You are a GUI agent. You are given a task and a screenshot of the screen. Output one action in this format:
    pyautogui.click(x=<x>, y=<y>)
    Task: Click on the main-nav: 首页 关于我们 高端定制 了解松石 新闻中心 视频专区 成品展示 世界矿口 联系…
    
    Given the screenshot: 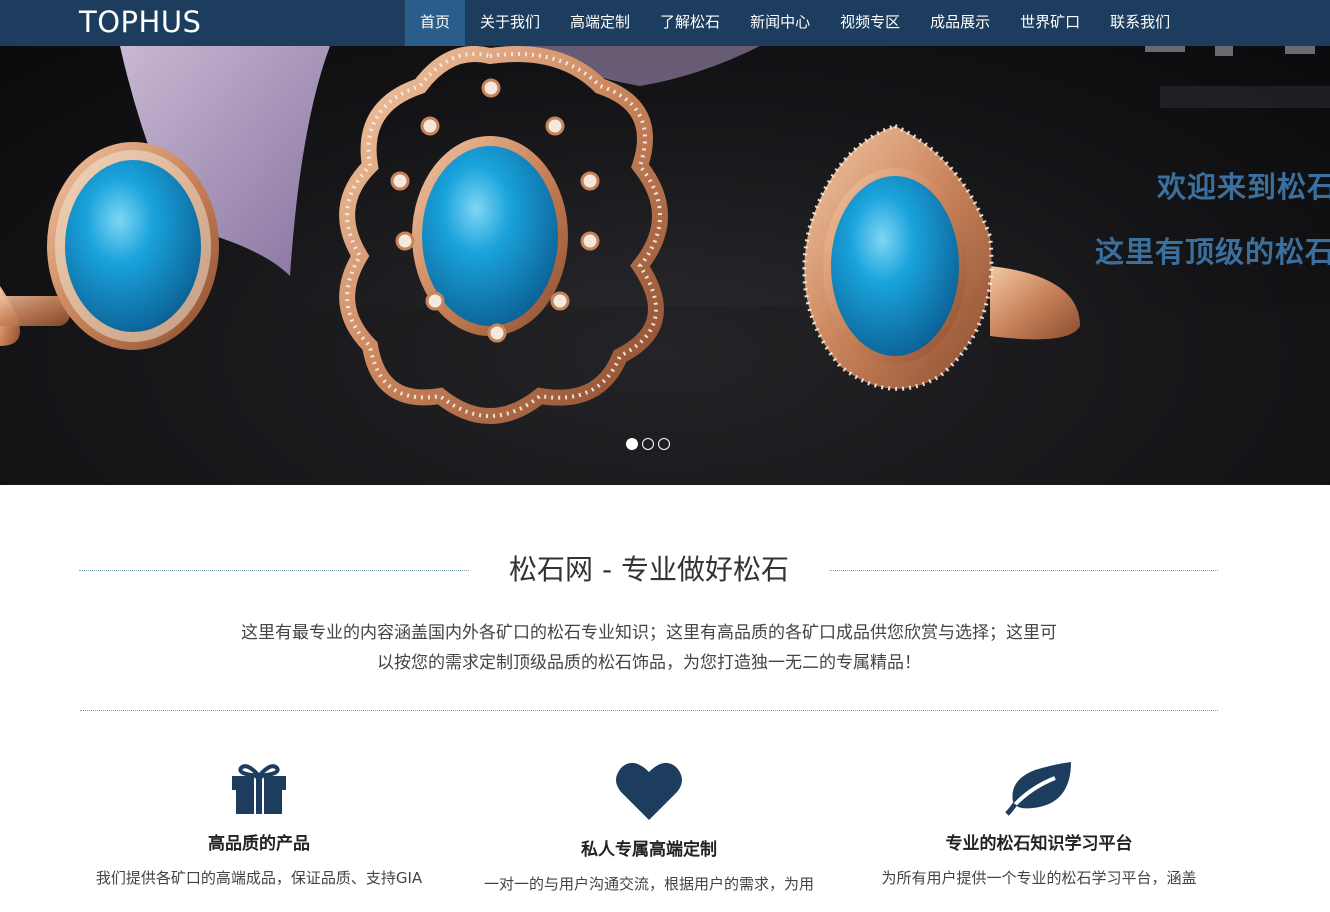 What is the action you would take?
    pyautogui.click(x=795, y=23)
    